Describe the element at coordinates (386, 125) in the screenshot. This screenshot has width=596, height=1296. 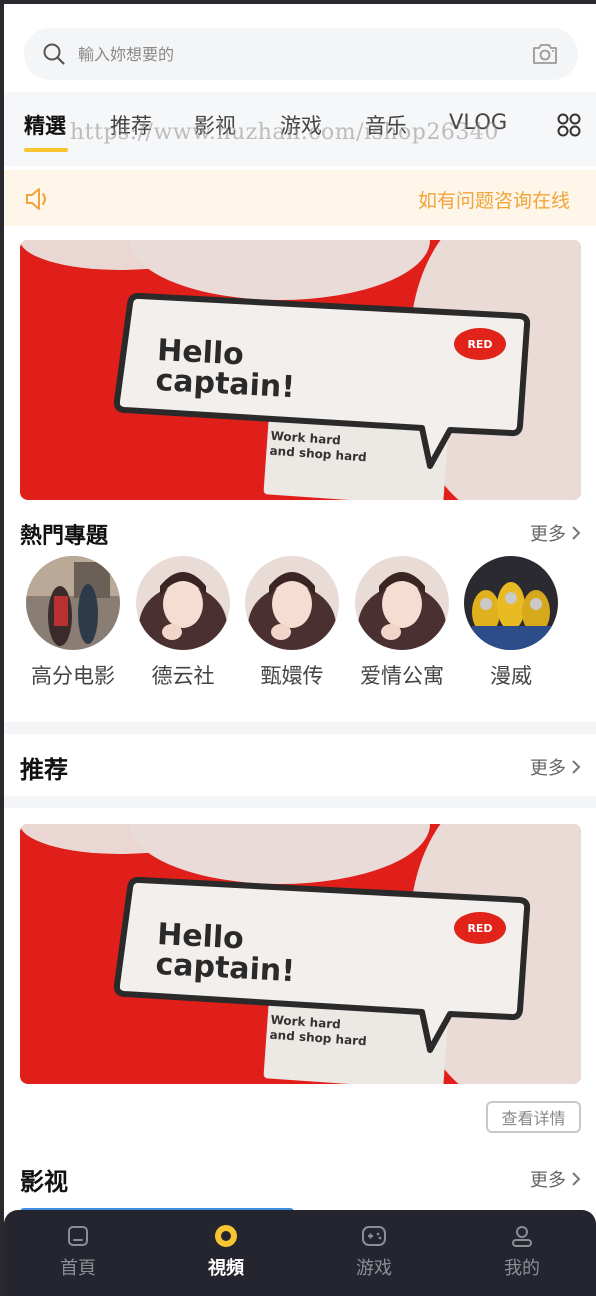
I see `tab-music: 音乐` at that location.